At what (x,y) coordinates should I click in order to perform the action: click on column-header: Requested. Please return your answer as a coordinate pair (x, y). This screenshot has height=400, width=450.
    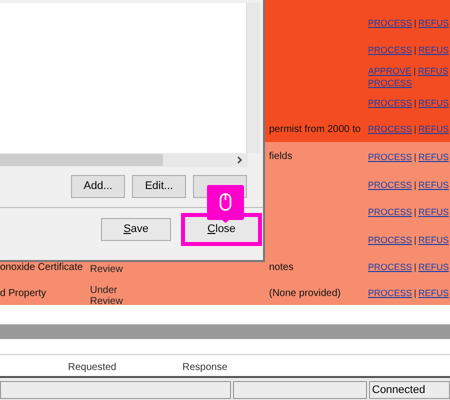
    Looking at the image, I should click on (92, 368).